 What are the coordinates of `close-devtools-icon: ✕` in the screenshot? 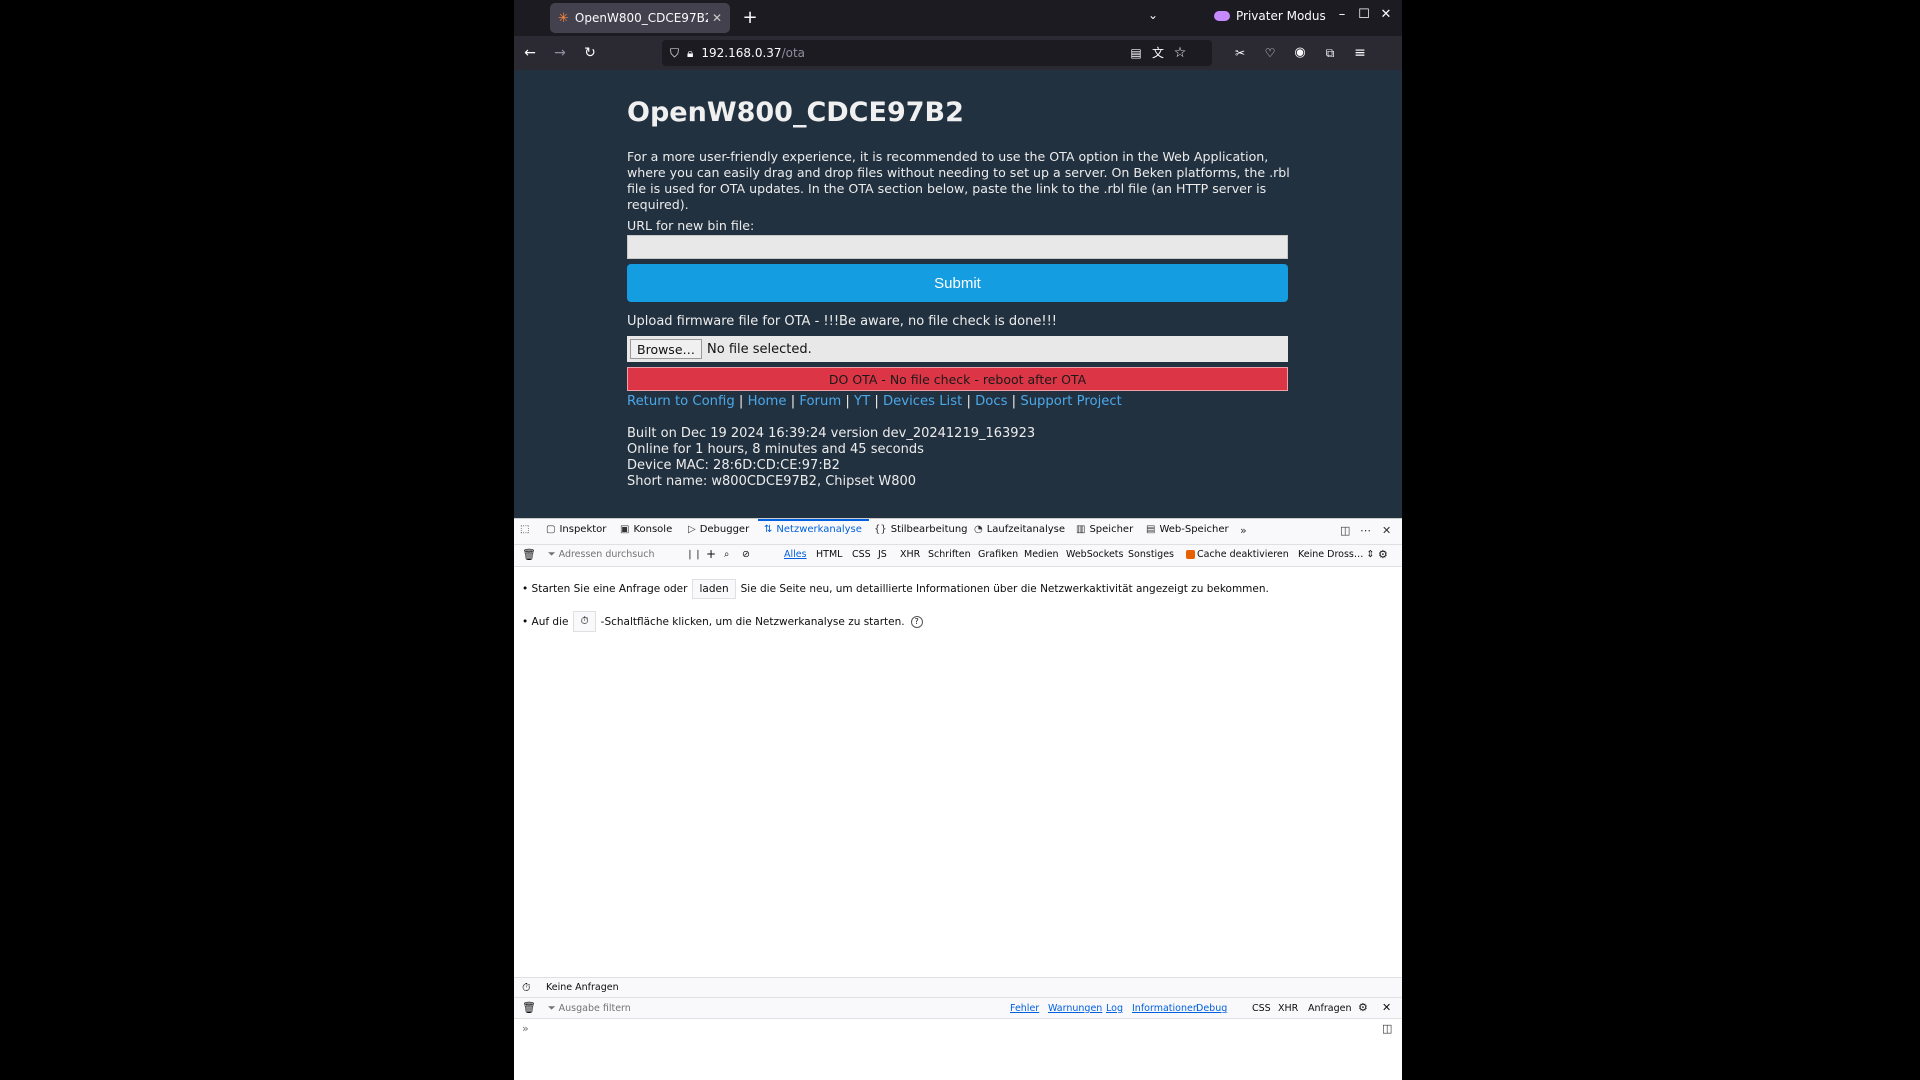 It's located at (1386, 530).